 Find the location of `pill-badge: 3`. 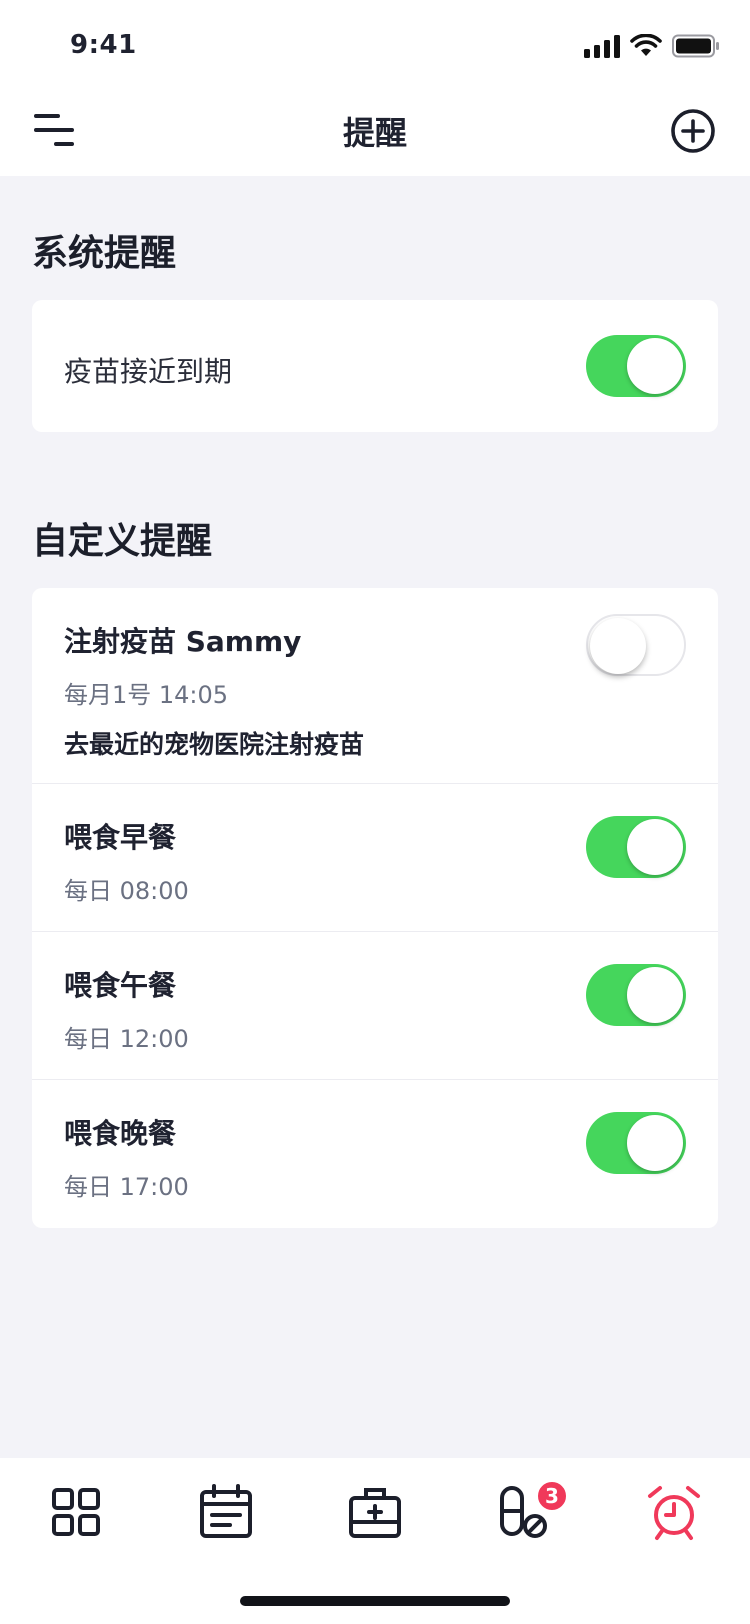

pill-badge: 3 is located at coordinates (552, 1496).